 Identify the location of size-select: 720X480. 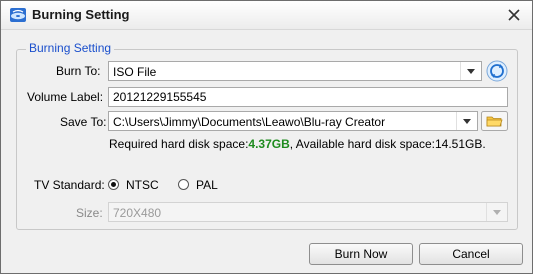
(308, 212).